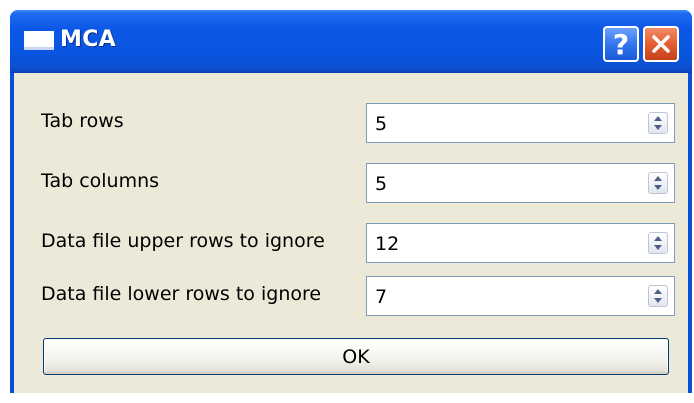 The width and height of the screenshot is (694, 403). Describe the element at coordinates (88, 39) in the screenshot. I see `window-title: MCA` at that location.